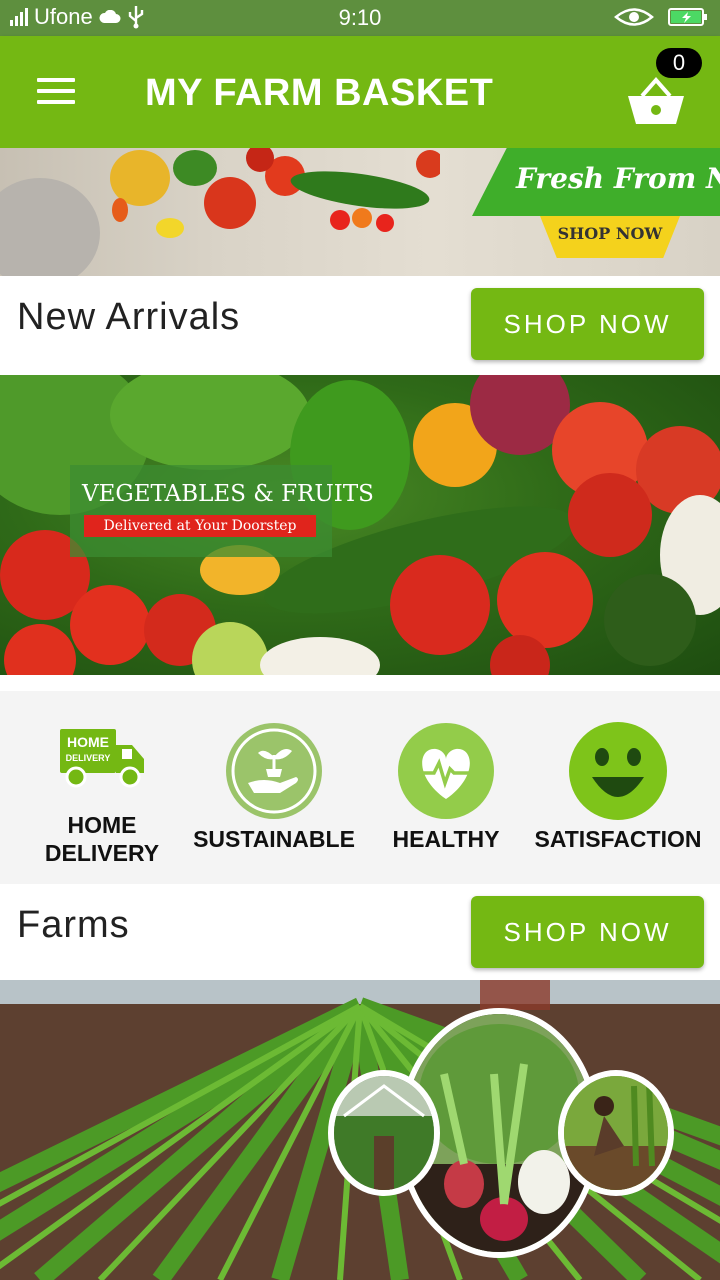  I want to click on greenhouse-circle, so click(384, 1133).